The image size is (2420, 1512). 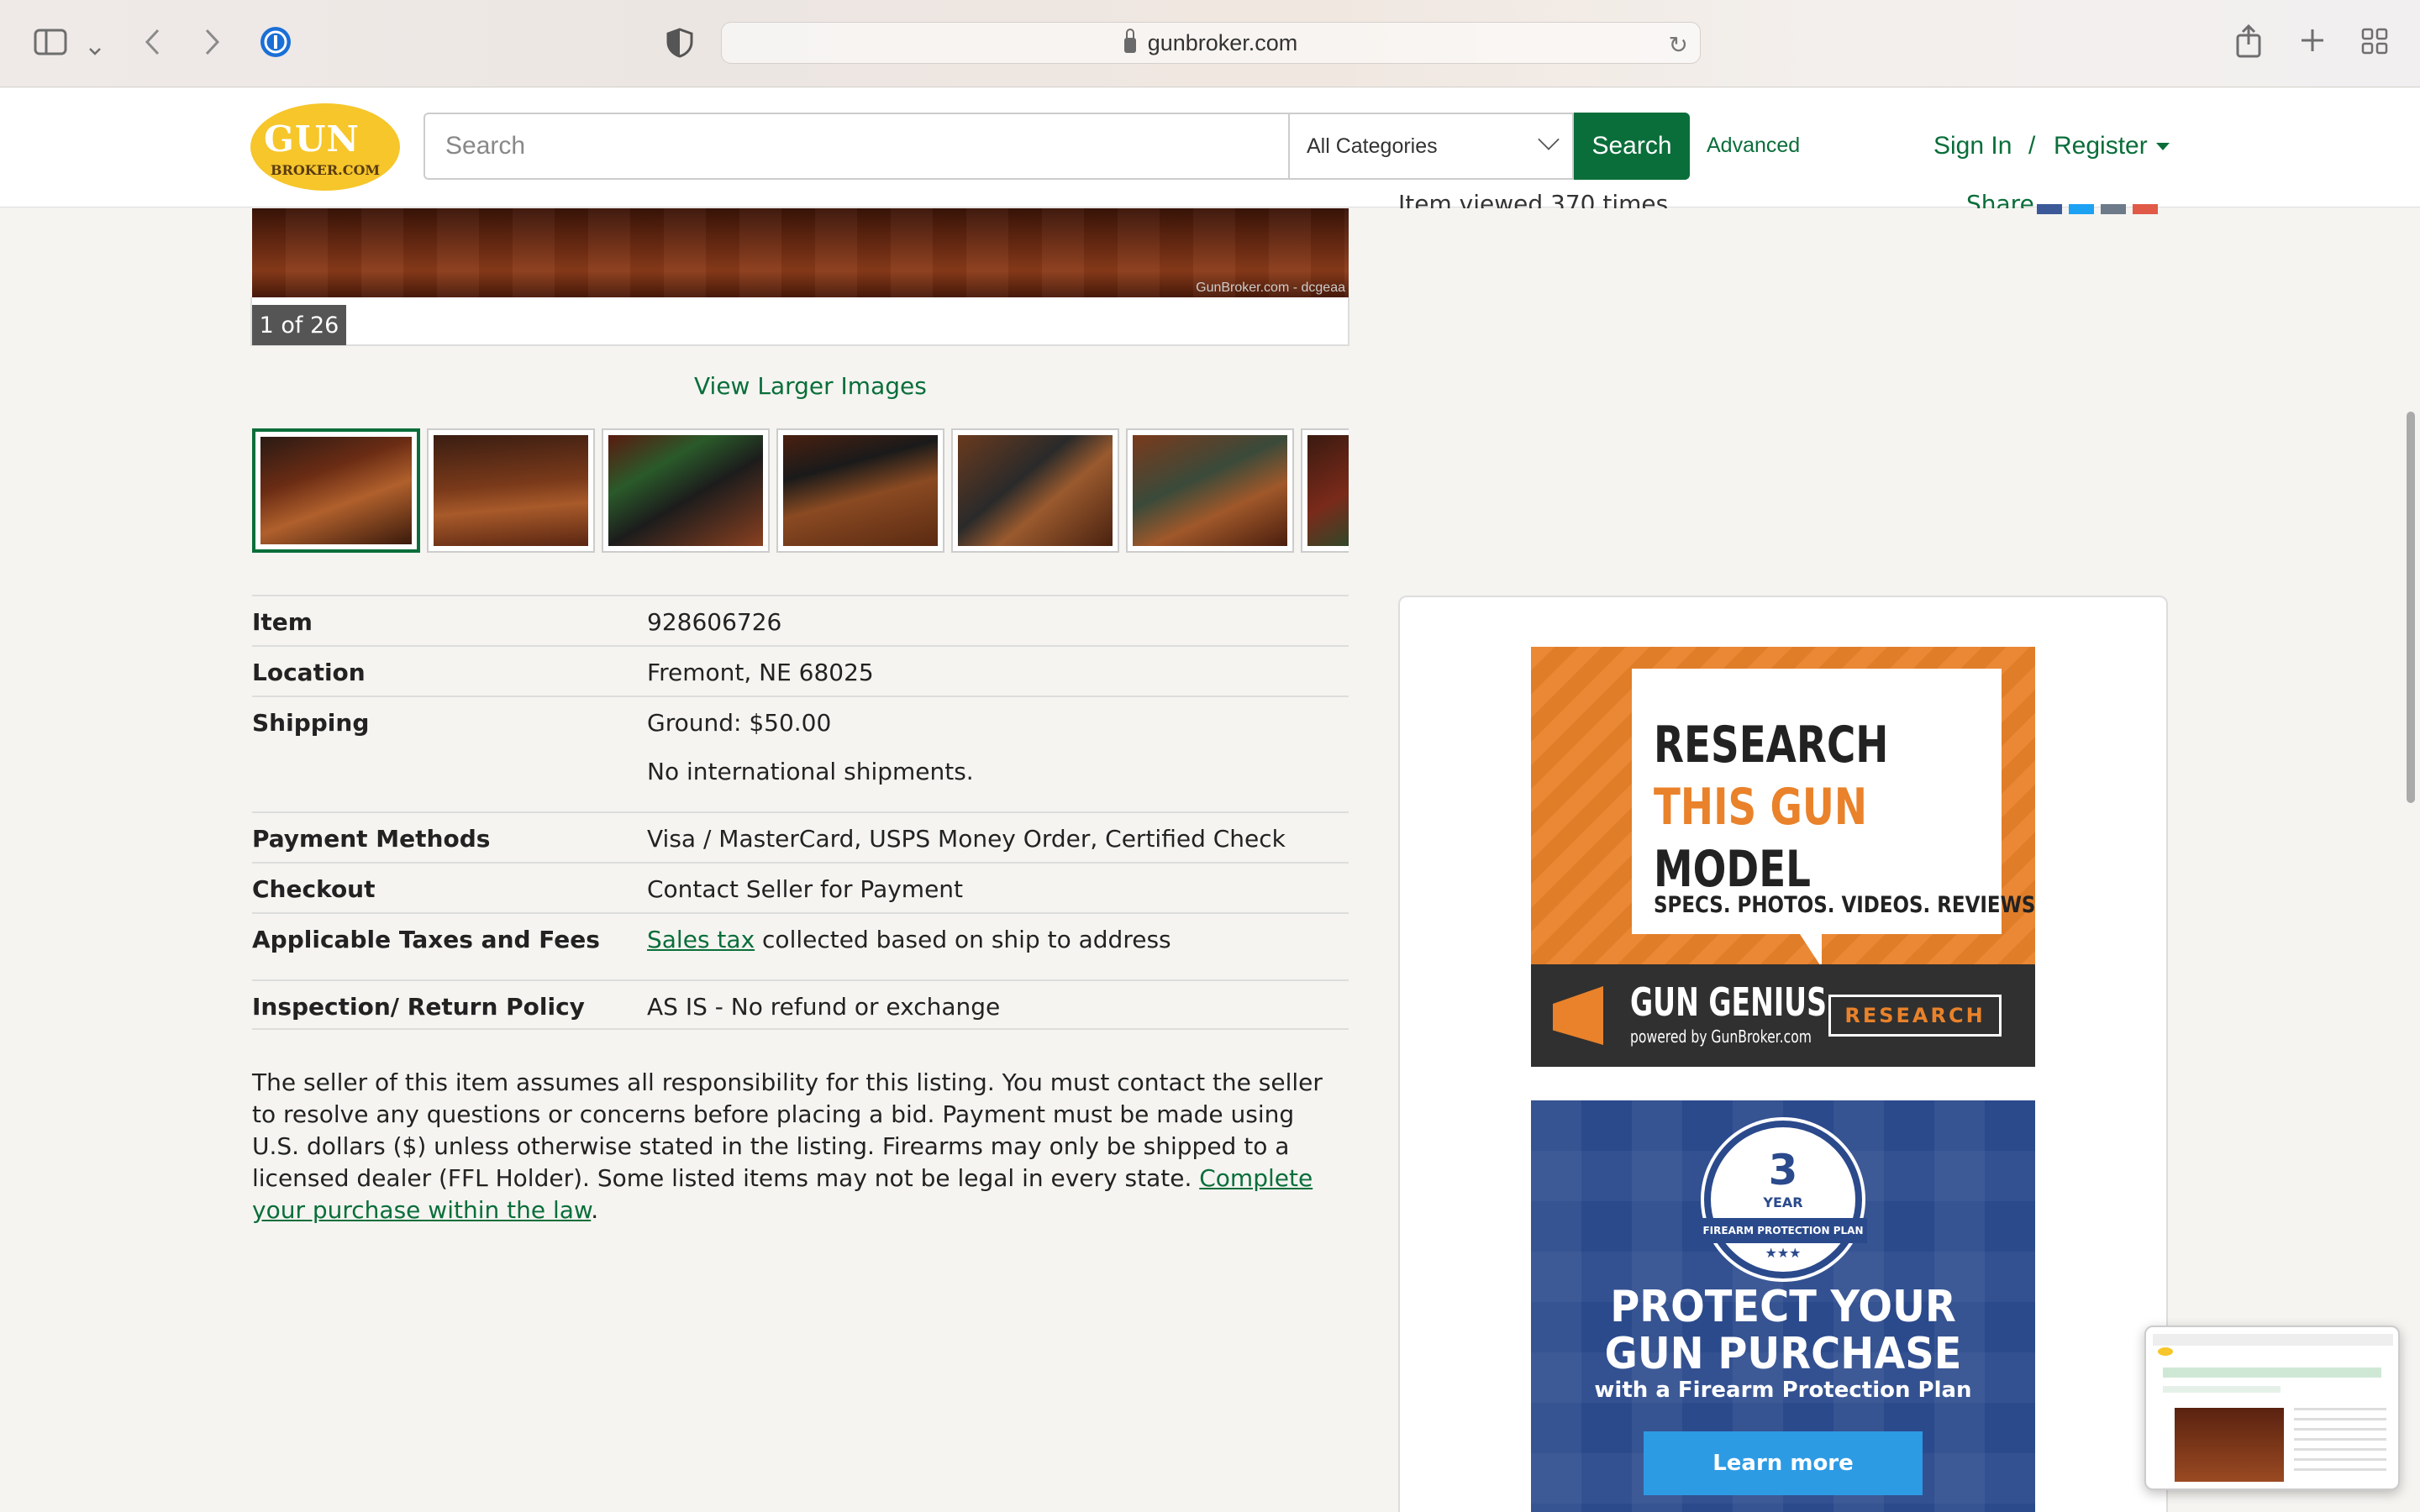 What do you see at coordinates (2340, 1441) in the screenshot?
I see `preview-text-lines` at bounding box center [2340, 1441].